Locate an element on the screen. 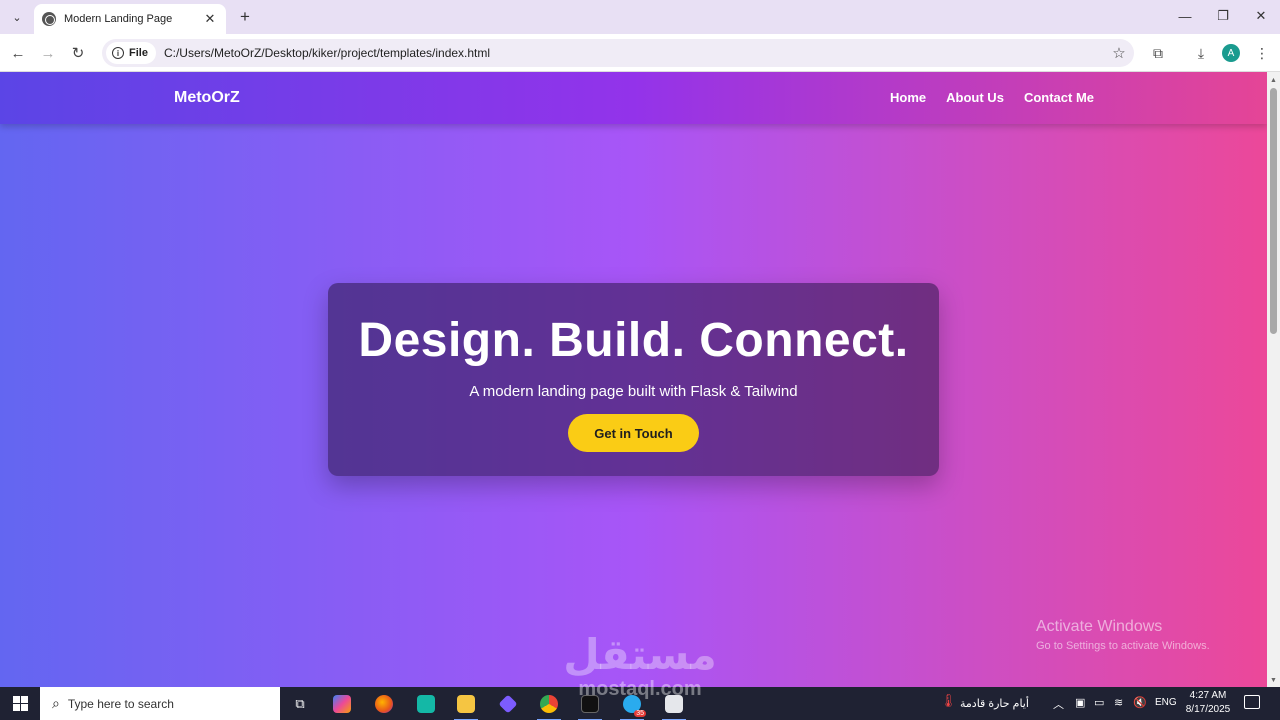 The height and width of the screenshot is (720, 1280). watermark-arabic: مستقل is located at coordinates (640, 654).